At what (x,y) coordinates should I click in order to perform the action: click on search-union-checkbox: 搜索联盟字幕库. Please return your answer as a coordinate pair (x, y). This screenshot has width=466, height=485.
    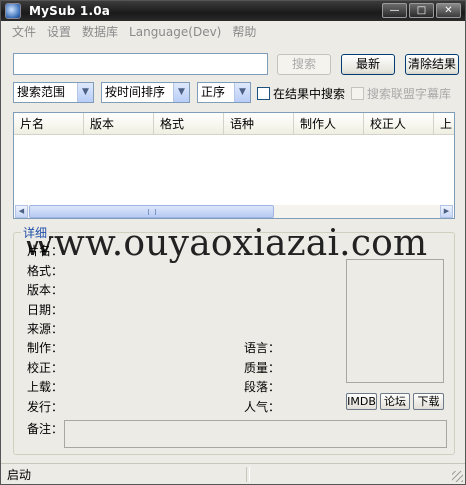
    Looking at the image, I should click on (401, 93).